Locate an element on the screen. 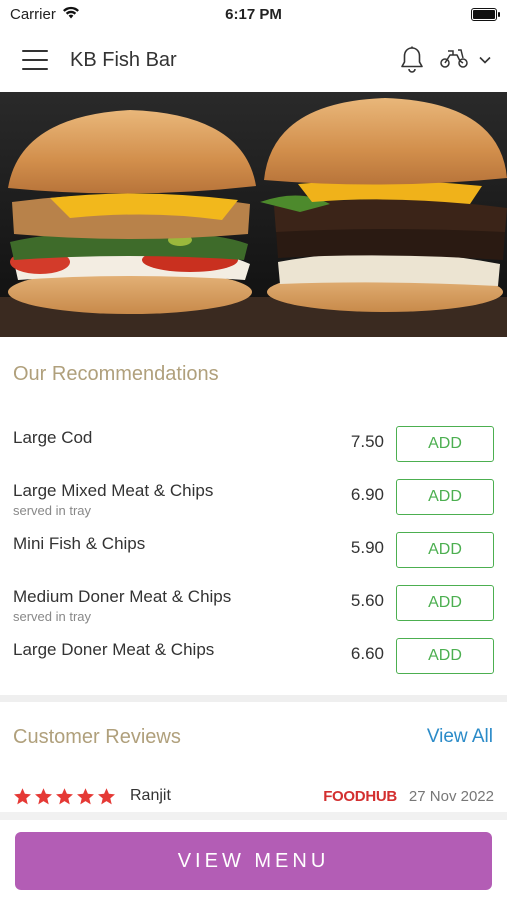 The image size is (507, 900). header-icons is located at coordinates (445, 60).